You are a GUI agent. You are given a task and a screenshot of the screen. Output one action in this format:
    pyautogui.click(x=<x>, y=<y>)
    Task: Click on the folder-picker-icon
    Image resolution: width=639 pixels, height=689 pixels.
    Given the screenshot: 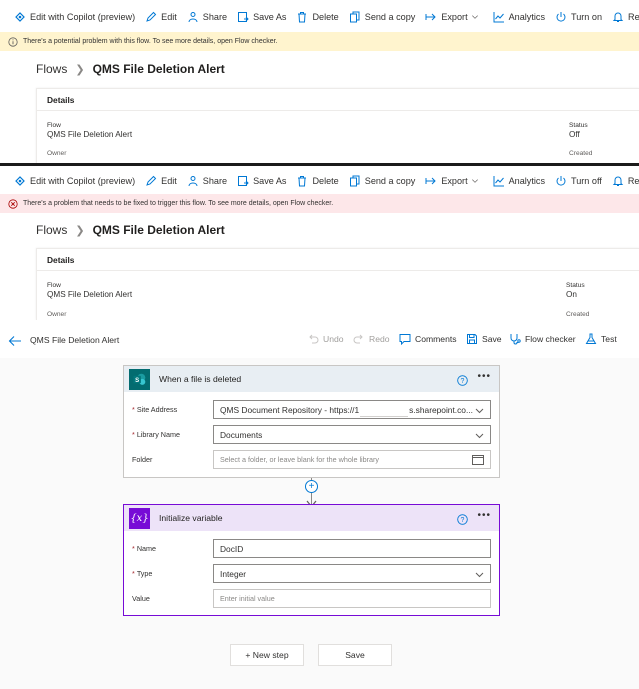 What is the action you would take?
    pyautogui.click(x=478, y=460)
    